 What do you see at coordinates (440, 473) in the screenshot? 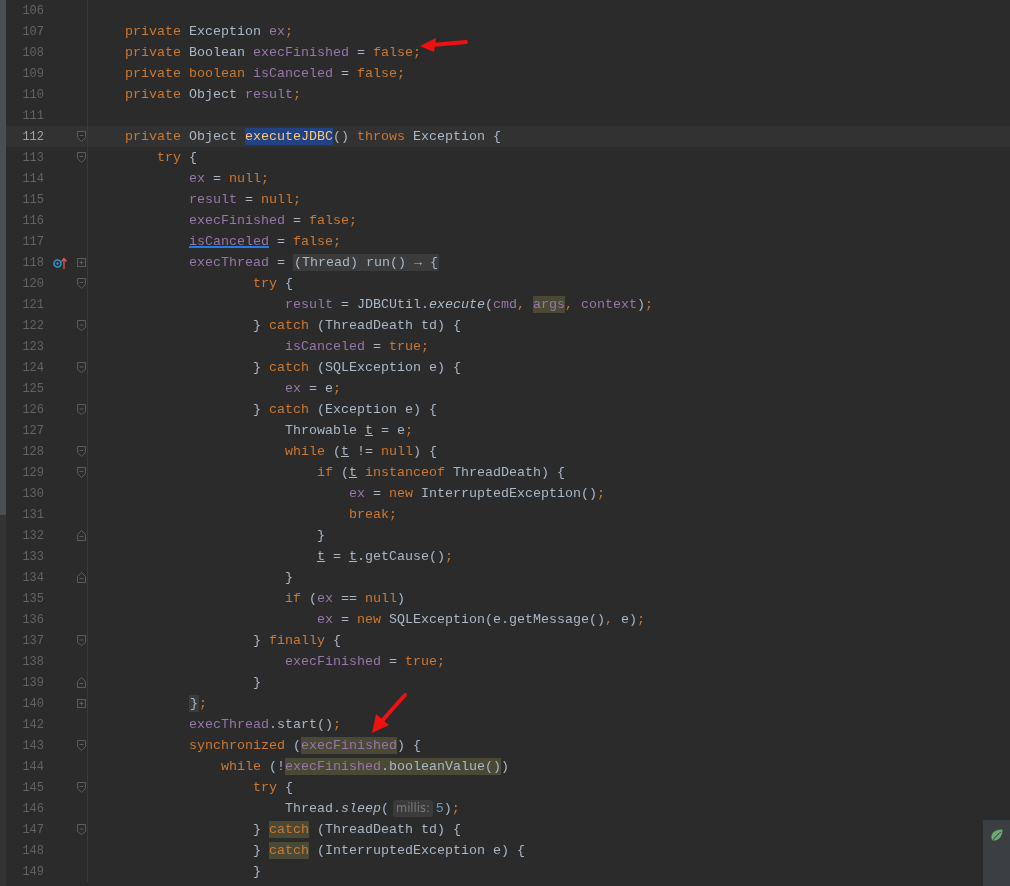
I see `code-line: if (t instanceof ThreadDeath) {` at bounding box center [440, 473].